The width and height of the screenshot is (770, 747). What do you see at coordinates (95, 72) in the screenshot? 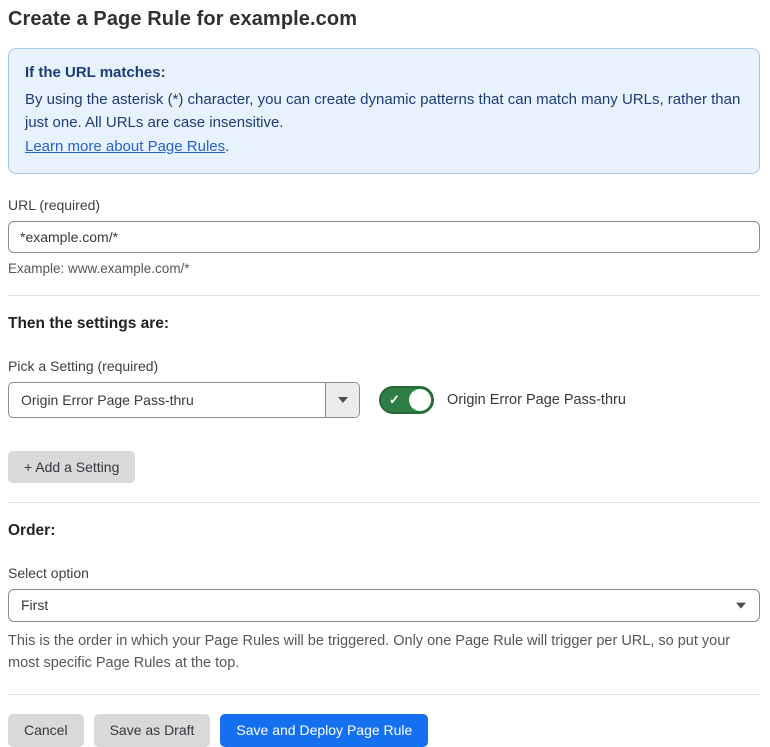
I see `info-callout-heading: If the URL matches:` at bounding box center [95, 72].